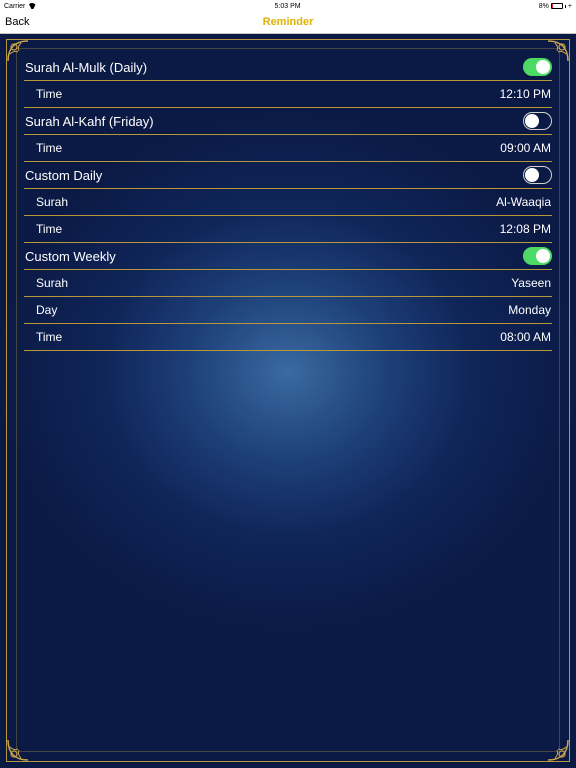  I want to click on status-right: 8% +, so click(555, 6).